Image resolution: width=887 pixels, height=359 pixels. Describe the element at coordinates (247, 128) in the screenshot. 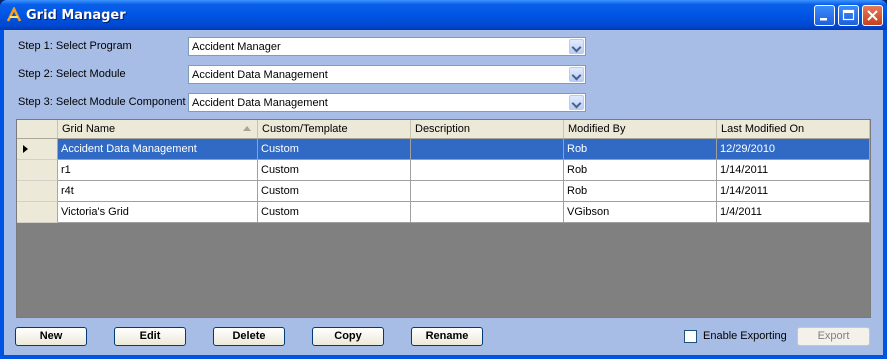

I see `sort-ascending-icon` at that location.